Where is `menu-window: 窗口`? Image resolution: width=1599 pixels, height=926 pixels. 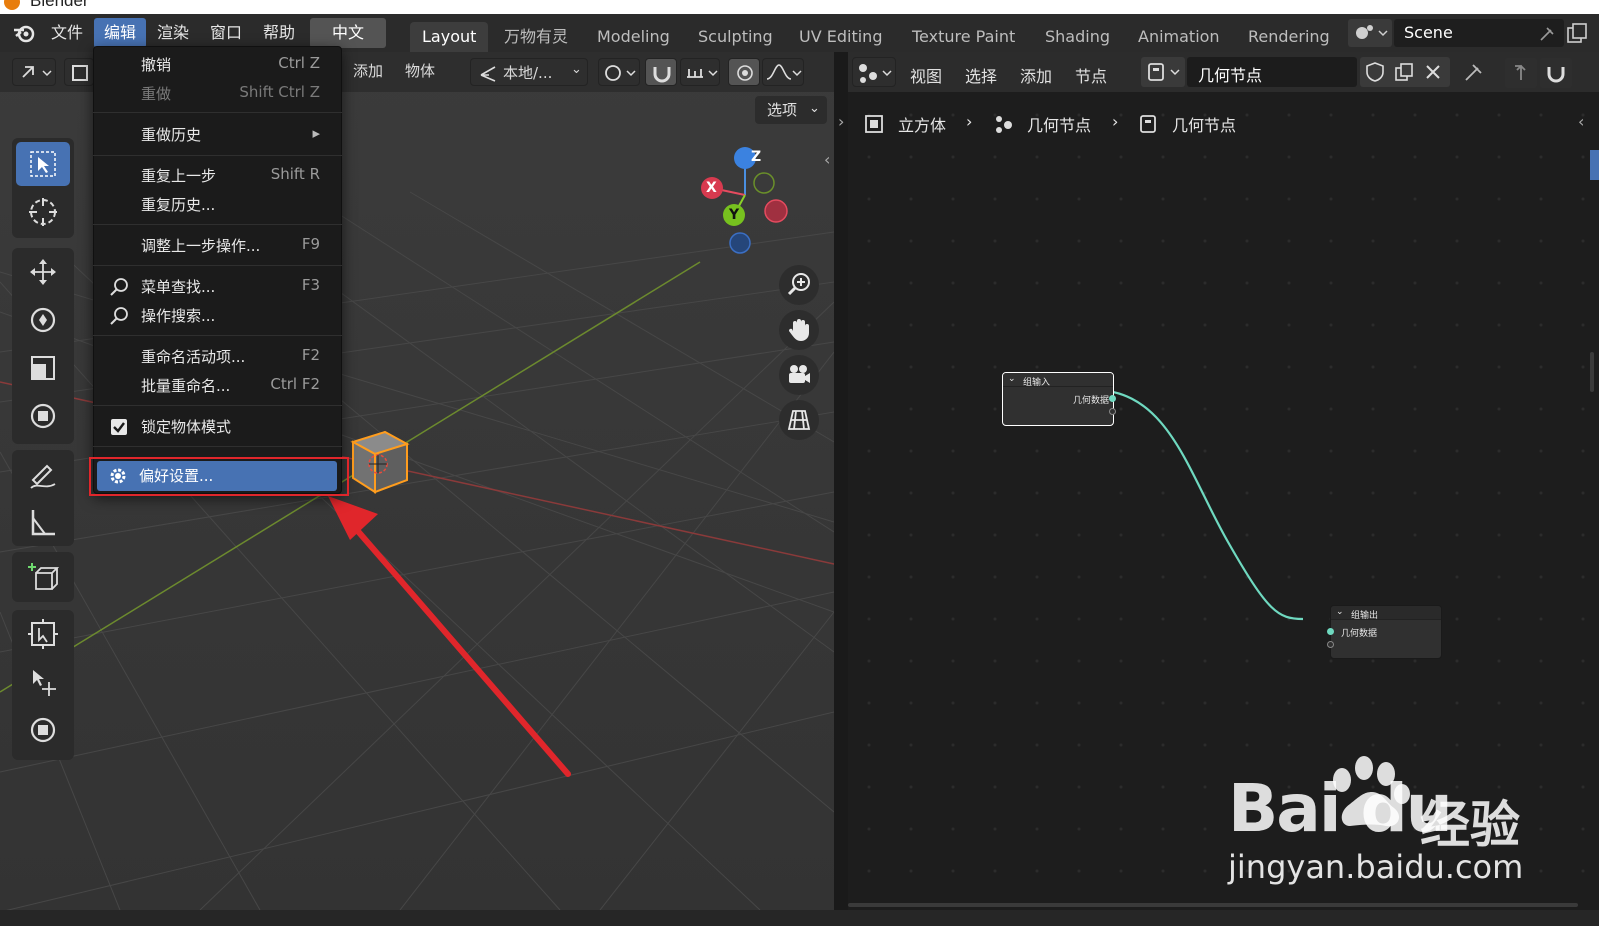
menu-window: 窗口 is located at coordinates (226, 33).